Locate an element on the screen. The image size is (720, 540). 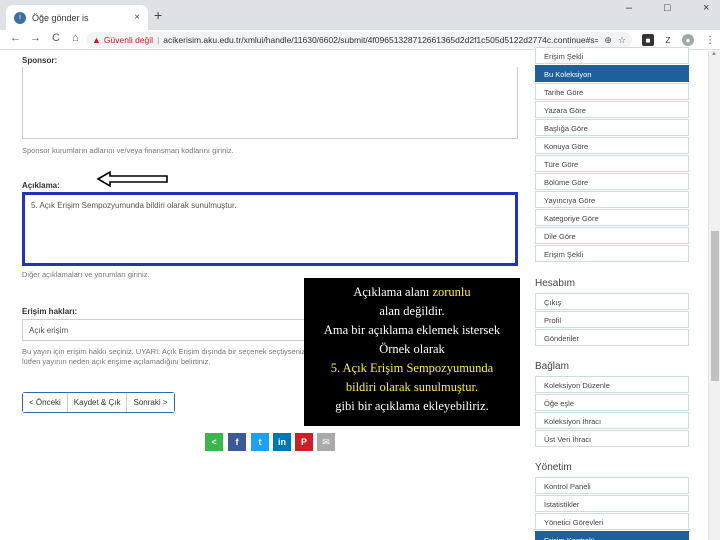
previous-button: < Önceki is located at coordinates (45, 402).